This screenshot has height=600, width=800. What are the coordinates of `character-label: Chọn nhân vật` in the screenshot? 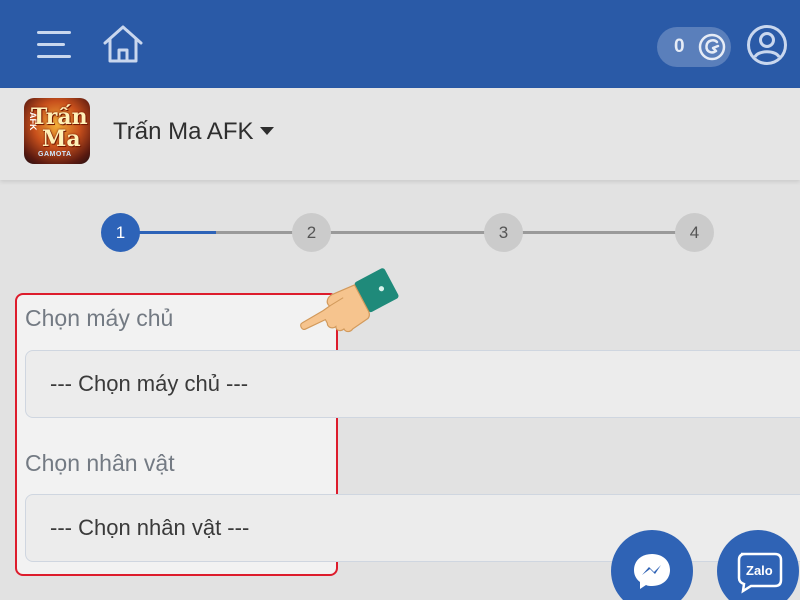 It's located at (100, 463).